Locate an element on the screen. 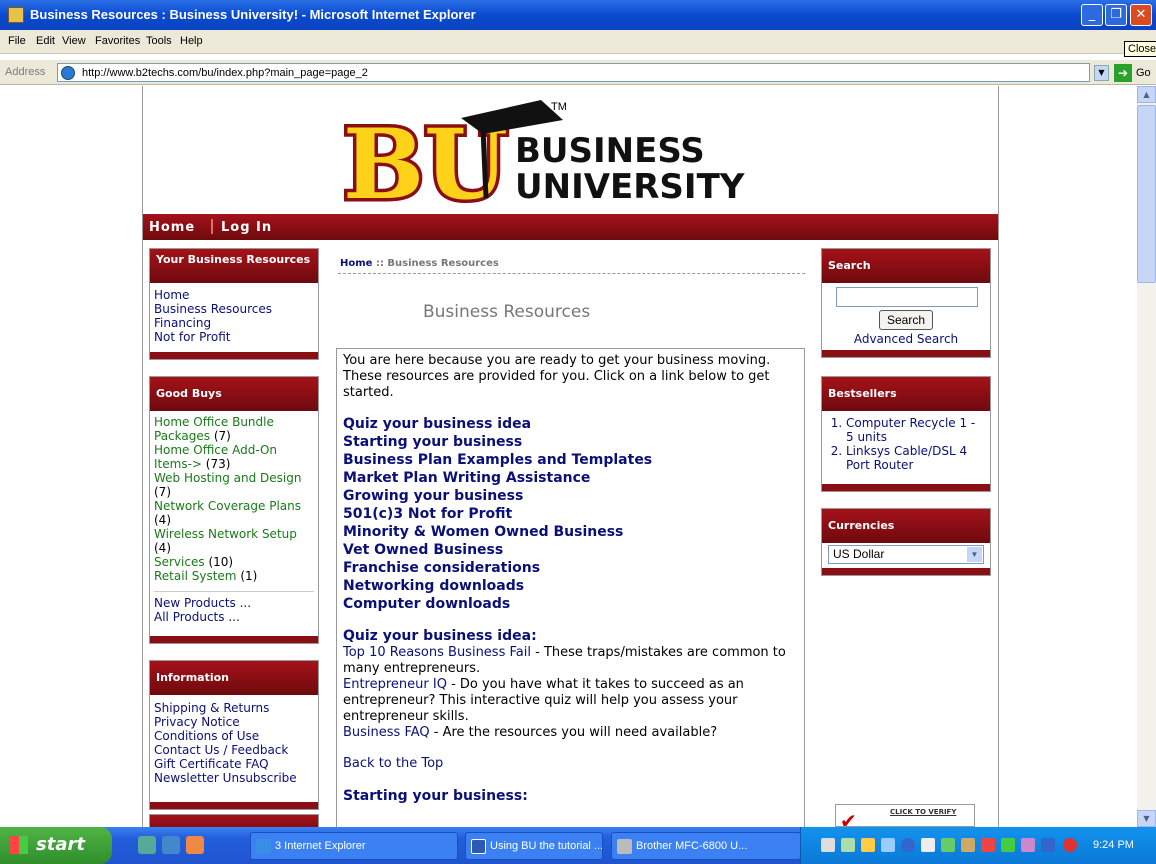 The height and width of the screenshot is (864, 1156). nav-login-link: Log In is located at coordinates (246, 227).